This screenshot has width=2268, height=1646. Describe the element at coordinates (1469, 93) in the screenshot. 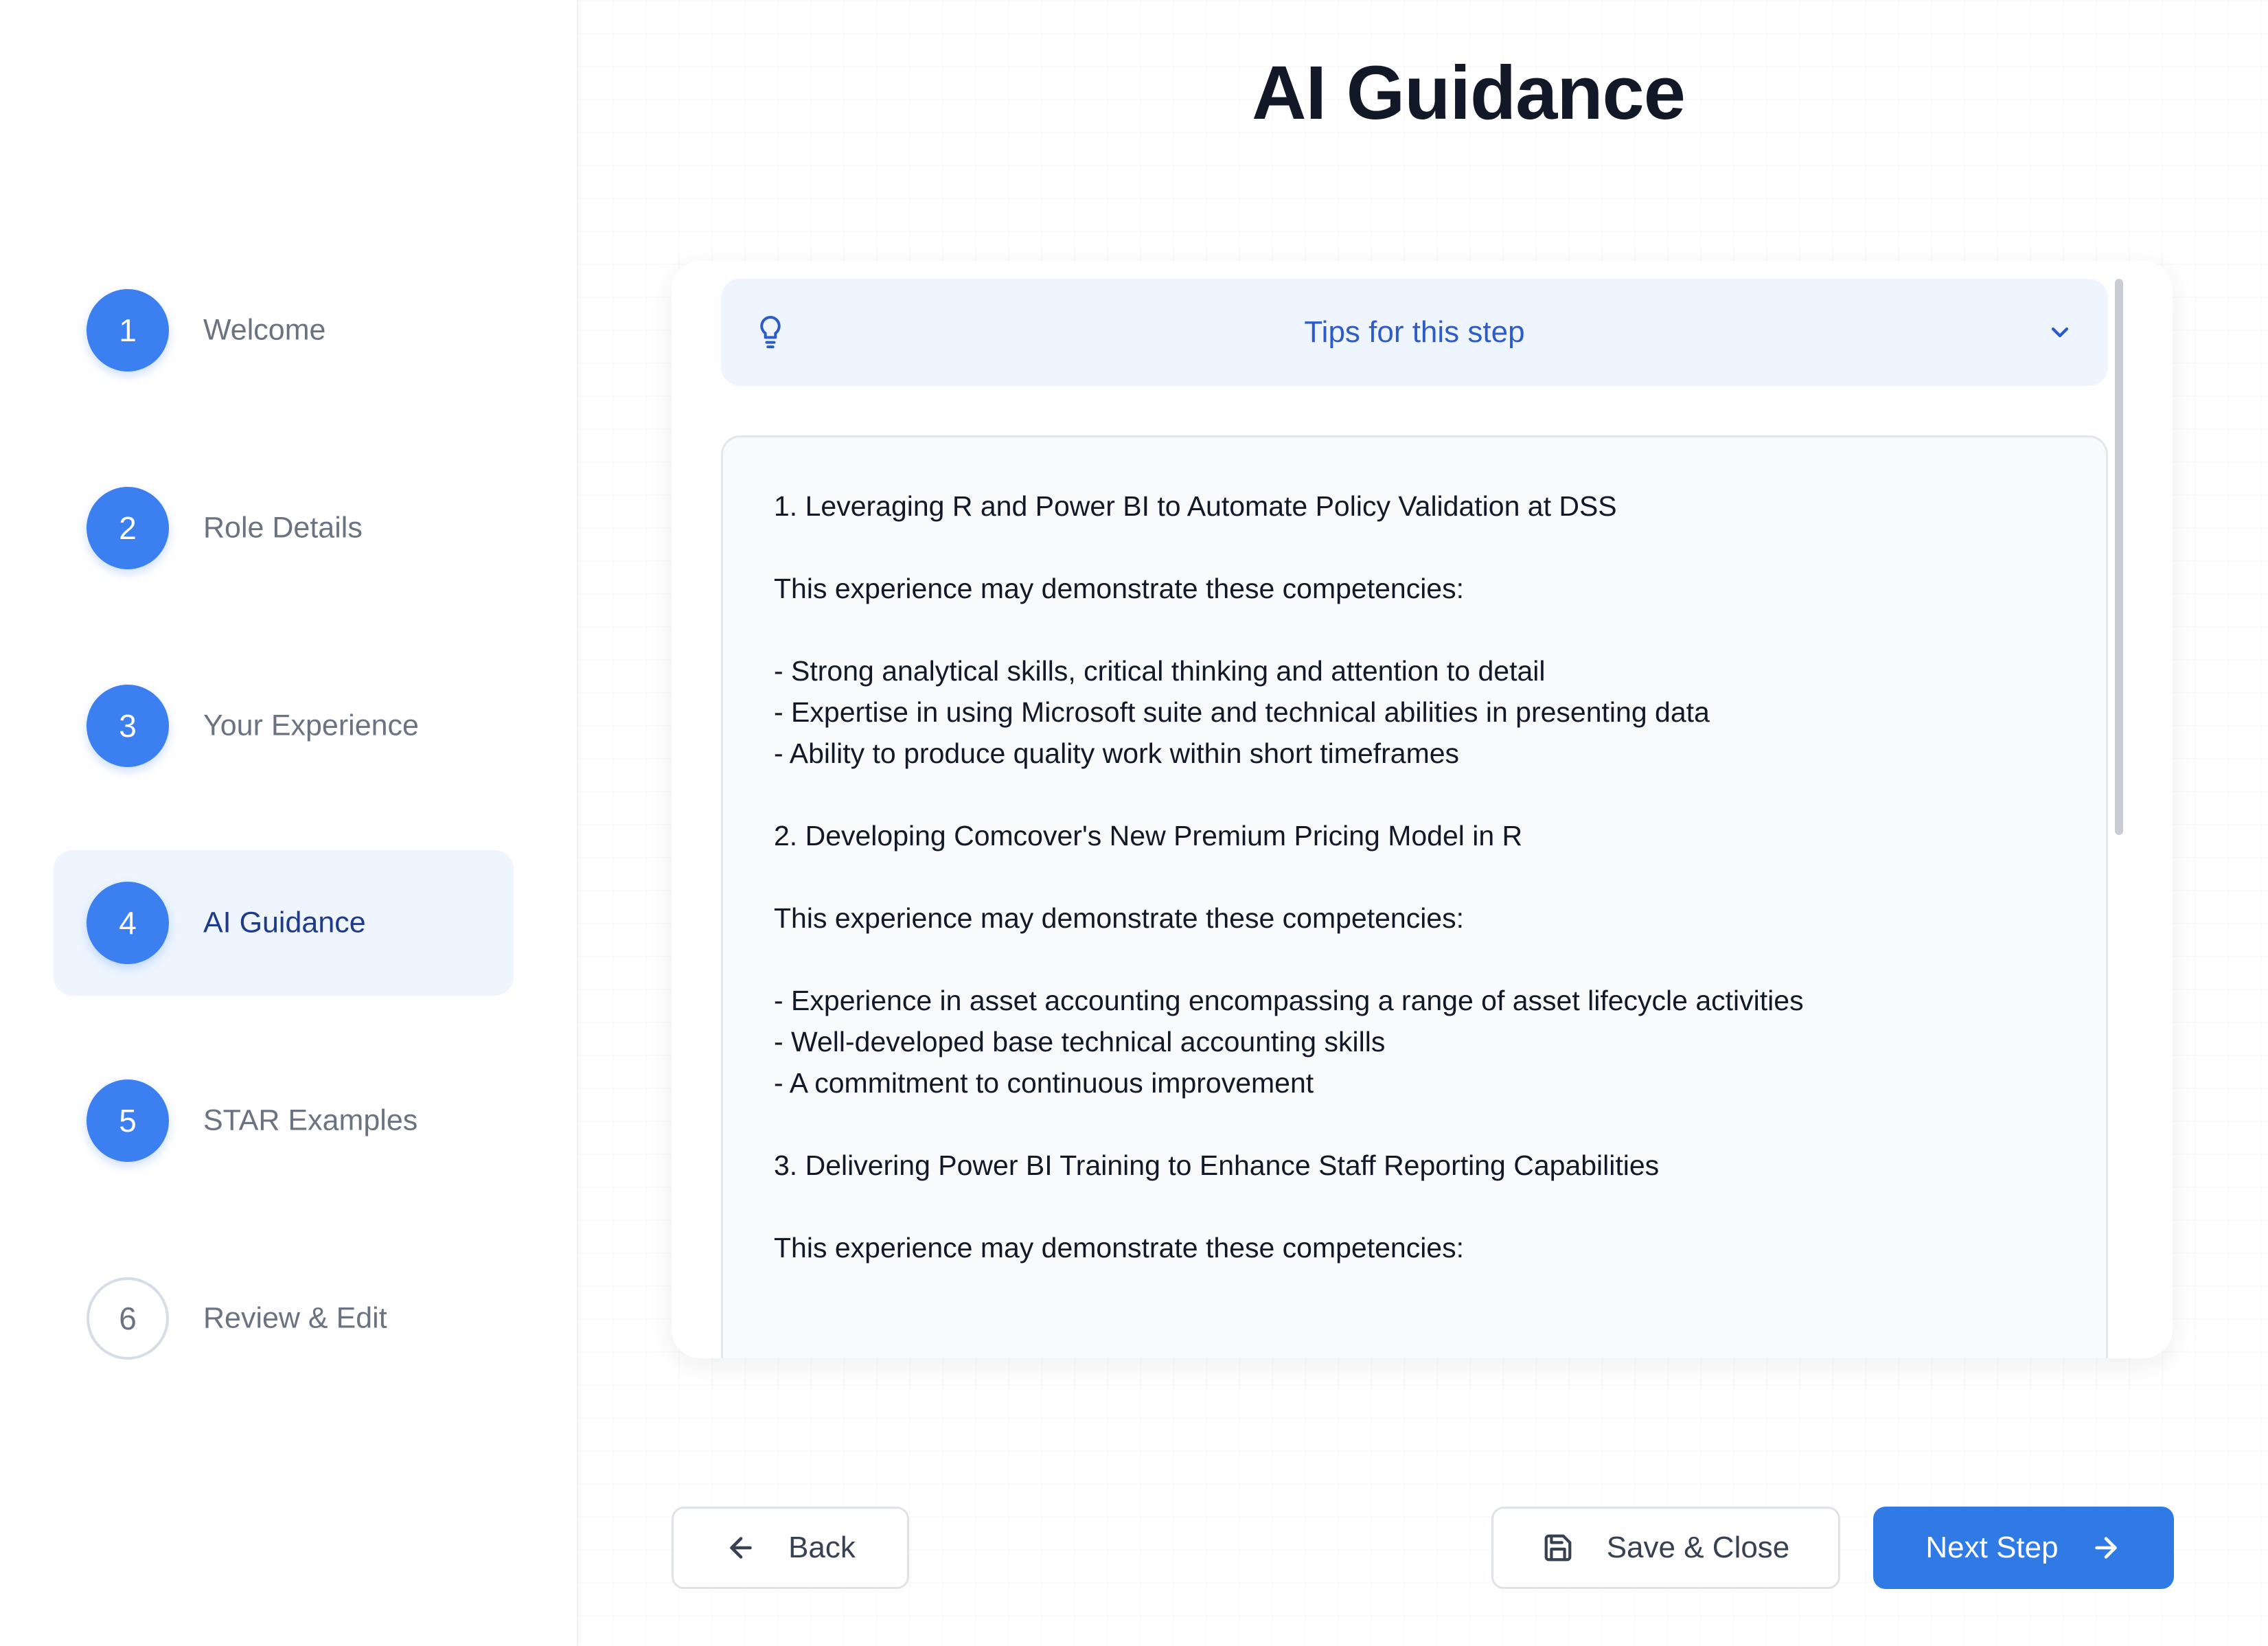

I see `page-title: AI Guidance` at that location.